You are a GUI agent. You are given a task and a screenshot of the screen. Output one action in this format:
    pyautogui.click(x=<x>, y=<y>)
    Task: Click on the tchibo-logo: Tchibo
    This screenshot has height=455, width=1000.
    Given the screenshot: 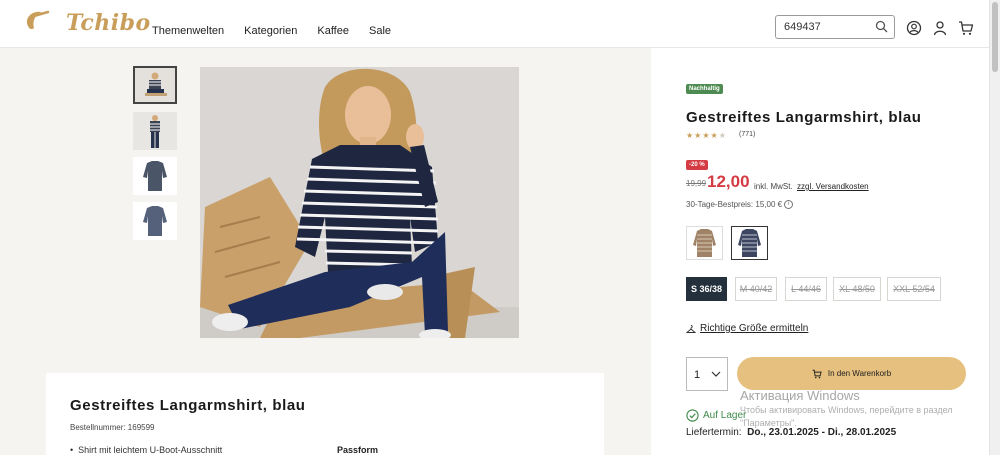 What is the action you would take?
    pyautogui.click(x=86, y=22)
    